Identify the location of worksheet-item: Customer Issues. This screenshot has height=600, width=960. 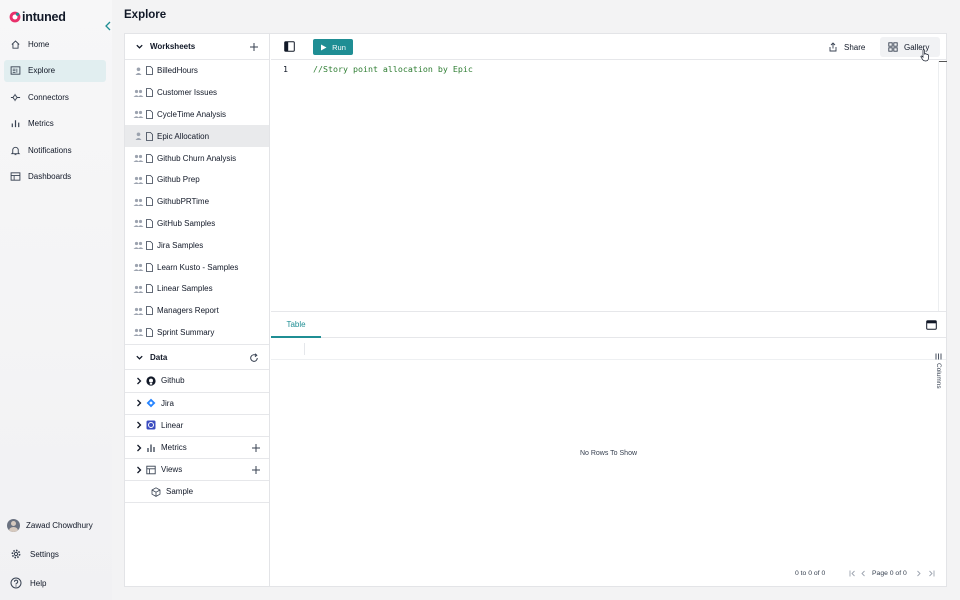
(197, 93).